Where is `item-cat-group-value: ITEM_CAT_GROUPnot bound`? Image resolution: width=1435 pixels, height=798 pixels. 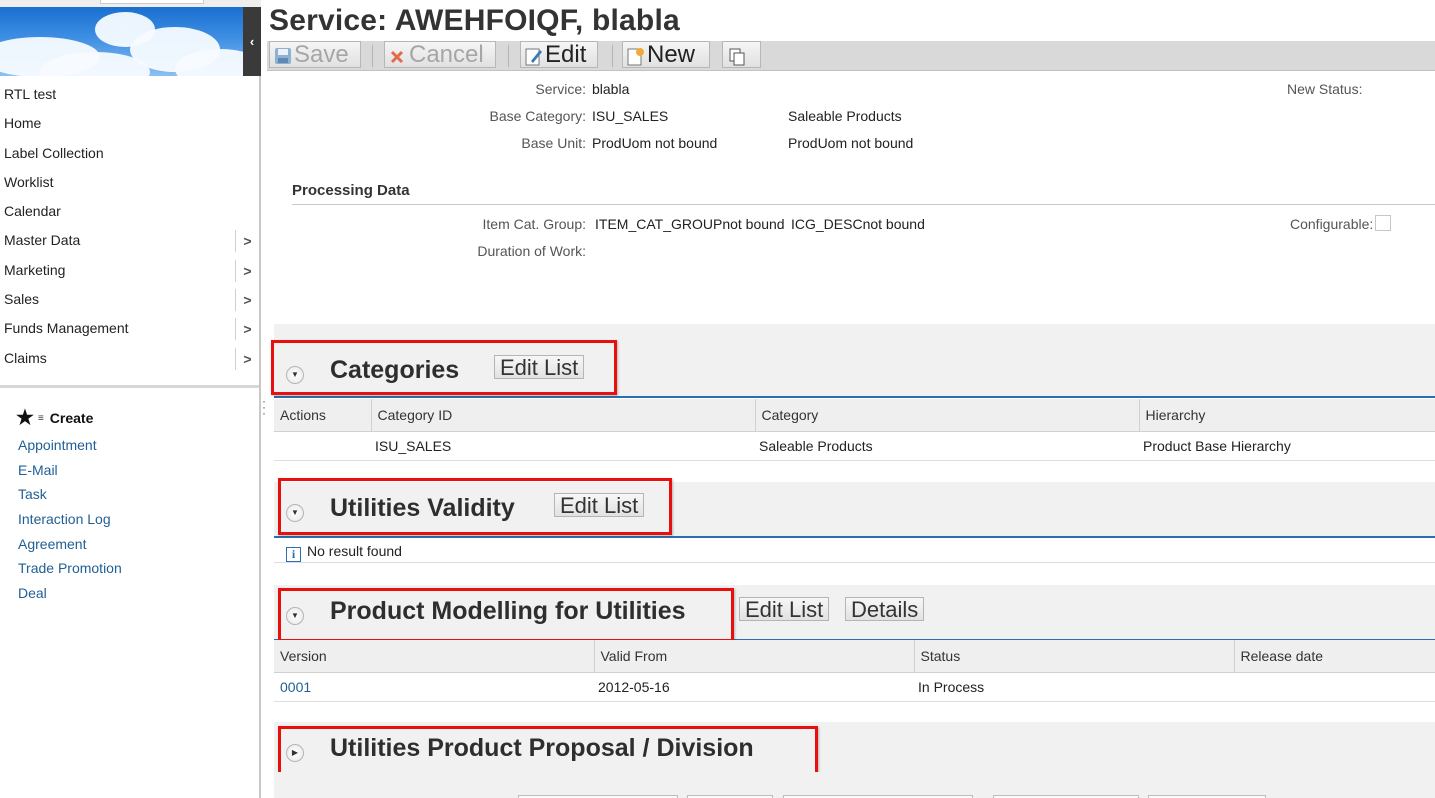 item-cat-group-value: ITEM_CAT_GROUPnot bound is located at coordinates (690, 224).